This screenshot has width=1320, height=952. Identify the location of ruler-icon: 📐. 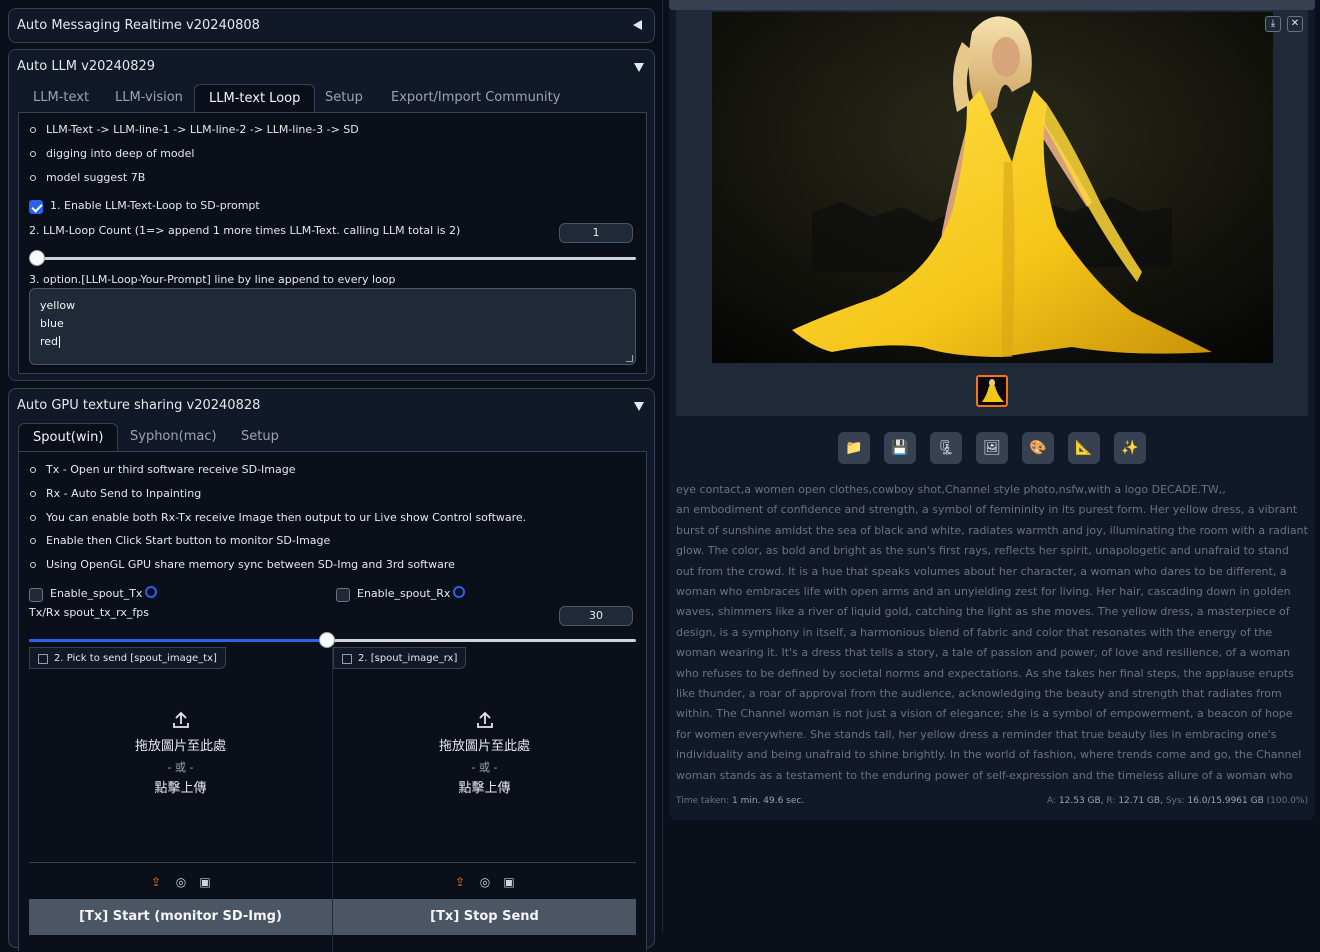
(1084, 448).